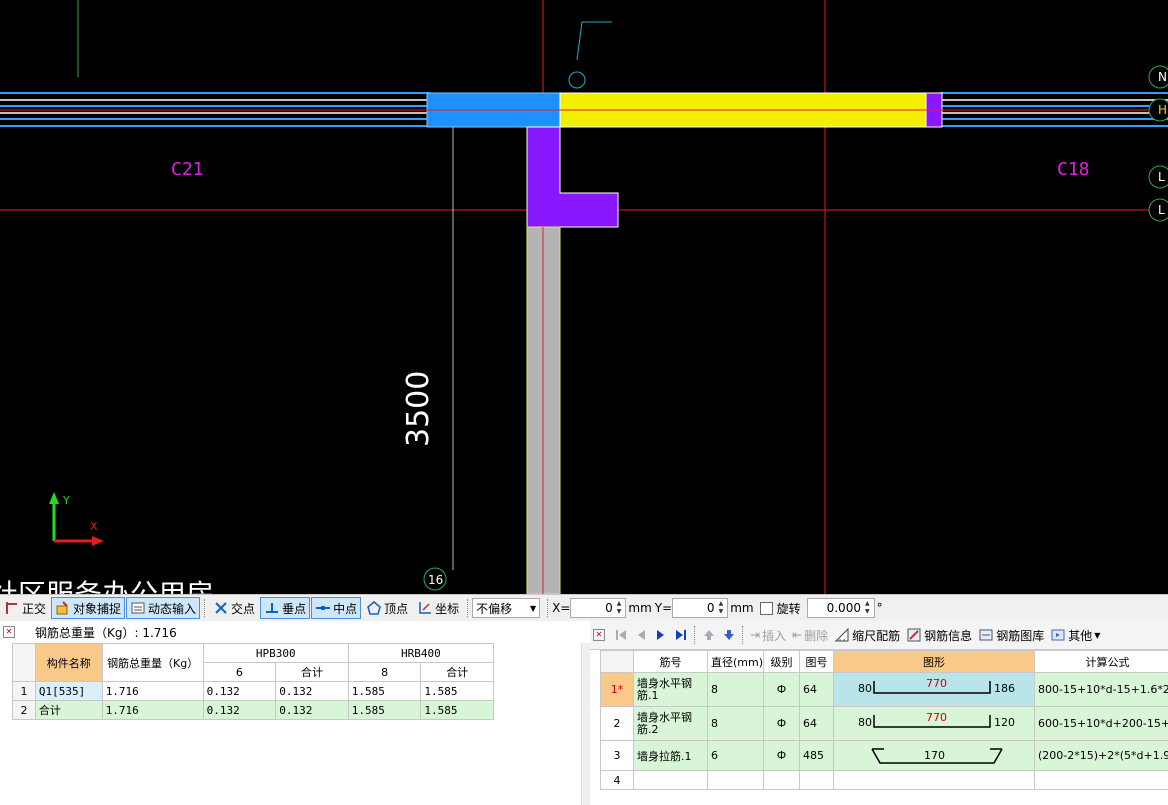 This screenshot has height=805, width=1168. Describe the element at coordinates (768, 635) in the screenshot. I see `insert-button: ⇥ 插入` at that location.